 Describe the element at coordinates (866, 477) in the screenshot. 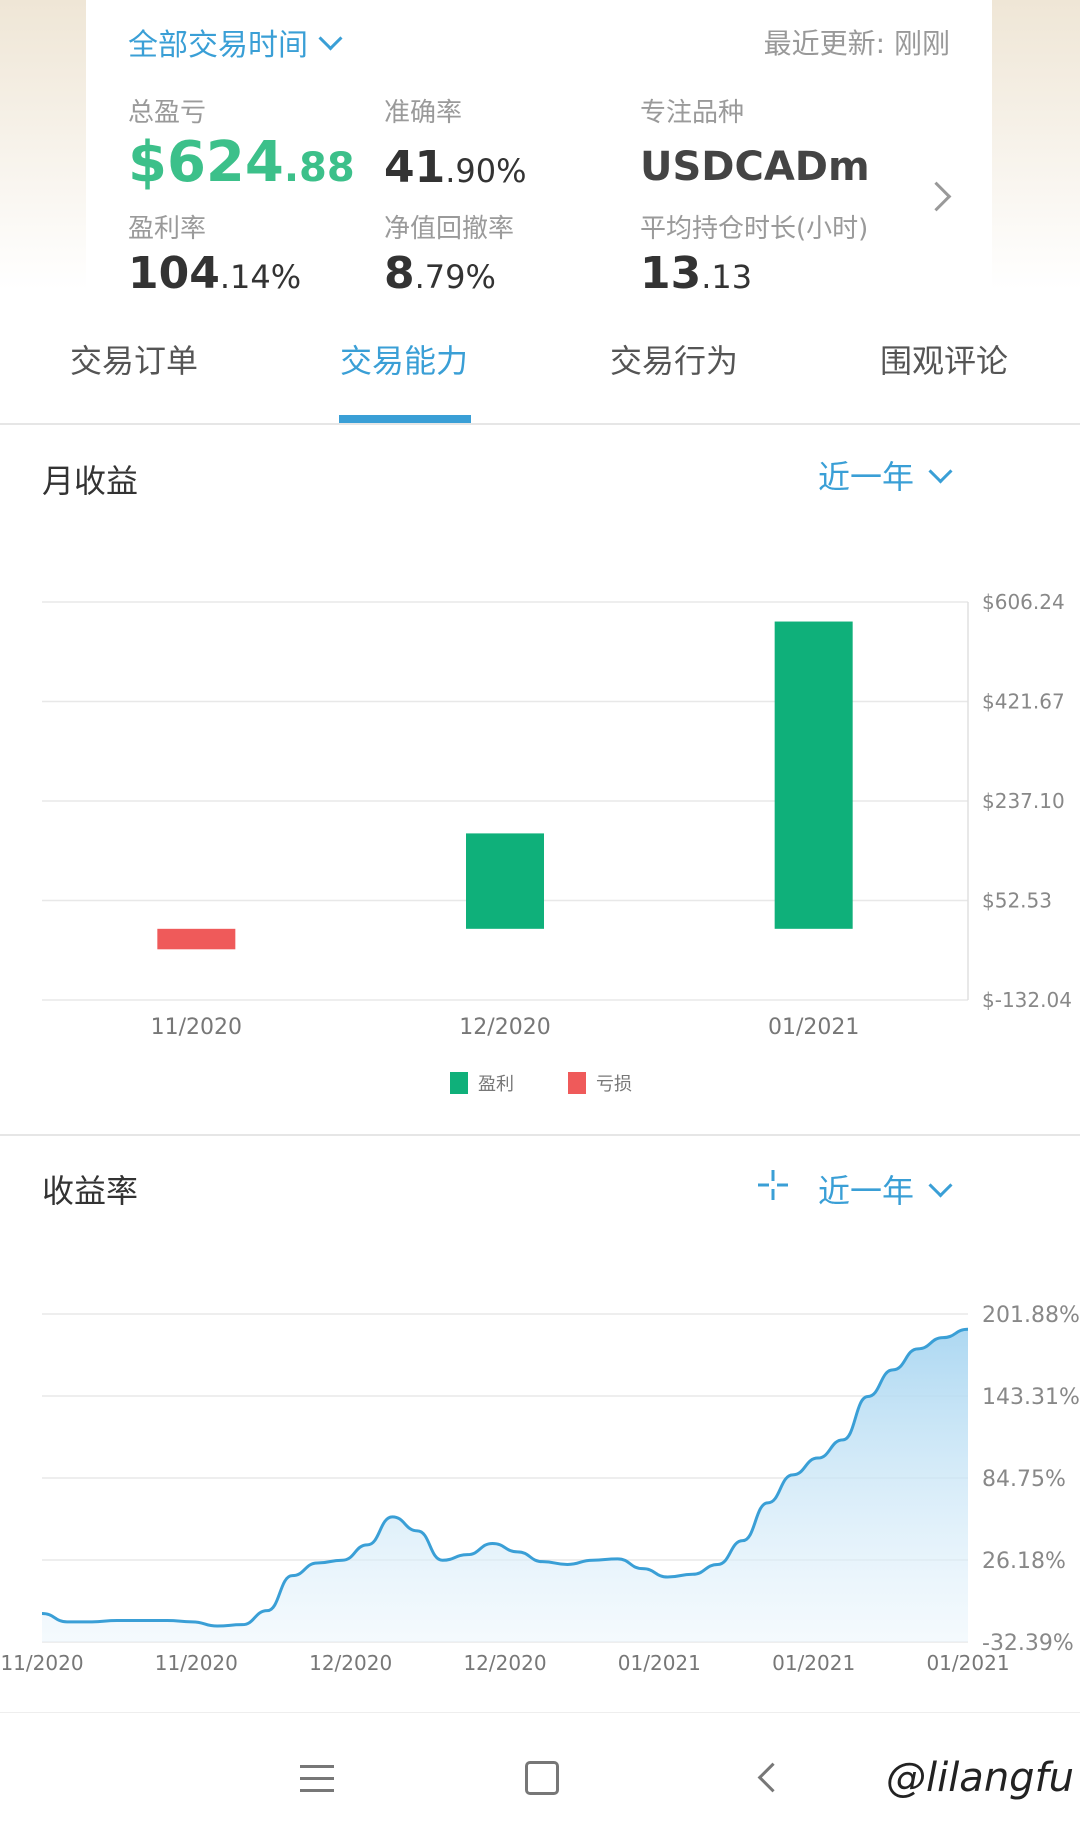

I see `monthly-range-label: 近一年` at that location.